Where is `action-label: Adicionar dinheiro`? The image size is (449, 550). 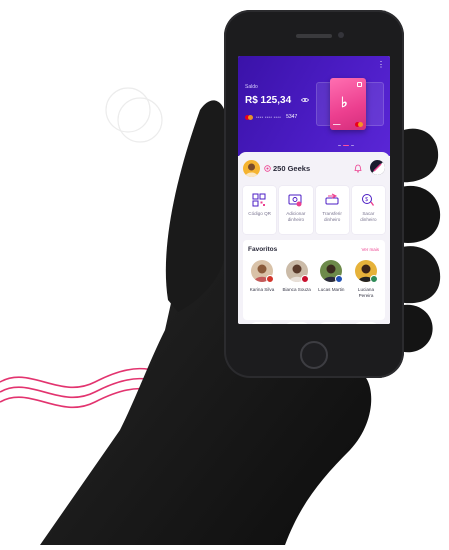
action-label: Adicionar dinheiro is located at coordinates (296, 216).